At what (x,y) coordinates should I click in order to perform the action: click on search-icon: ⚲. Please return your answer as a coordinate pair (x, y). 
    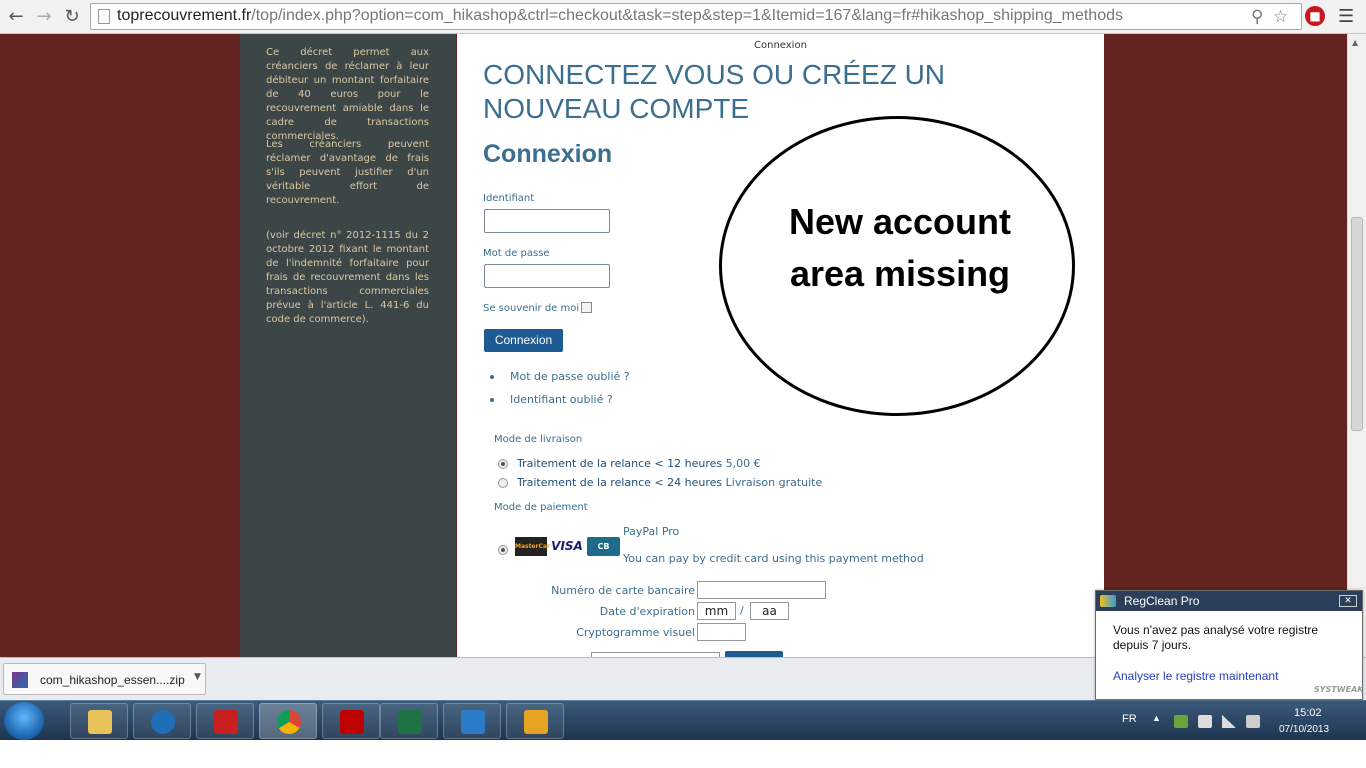
    Looking at the image, I should click on (1257, 17).